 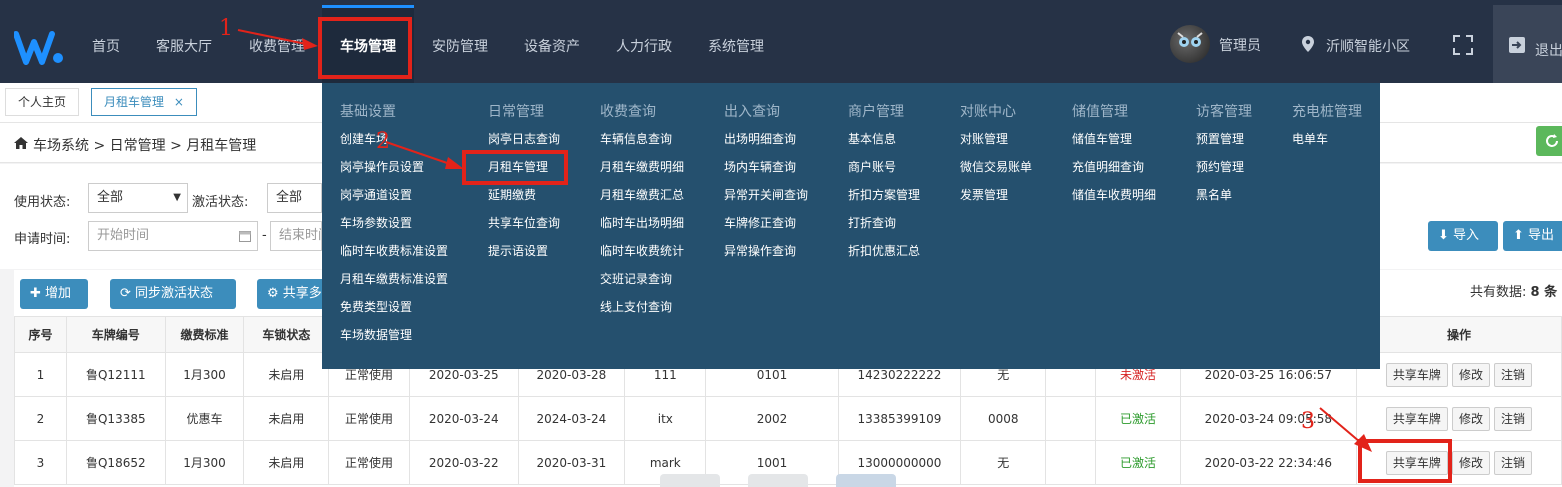 What do you see at coordinates (1518, 235) in the screenshot?
I see `export-icon: ⬆` at bounding box center [1518, 235].